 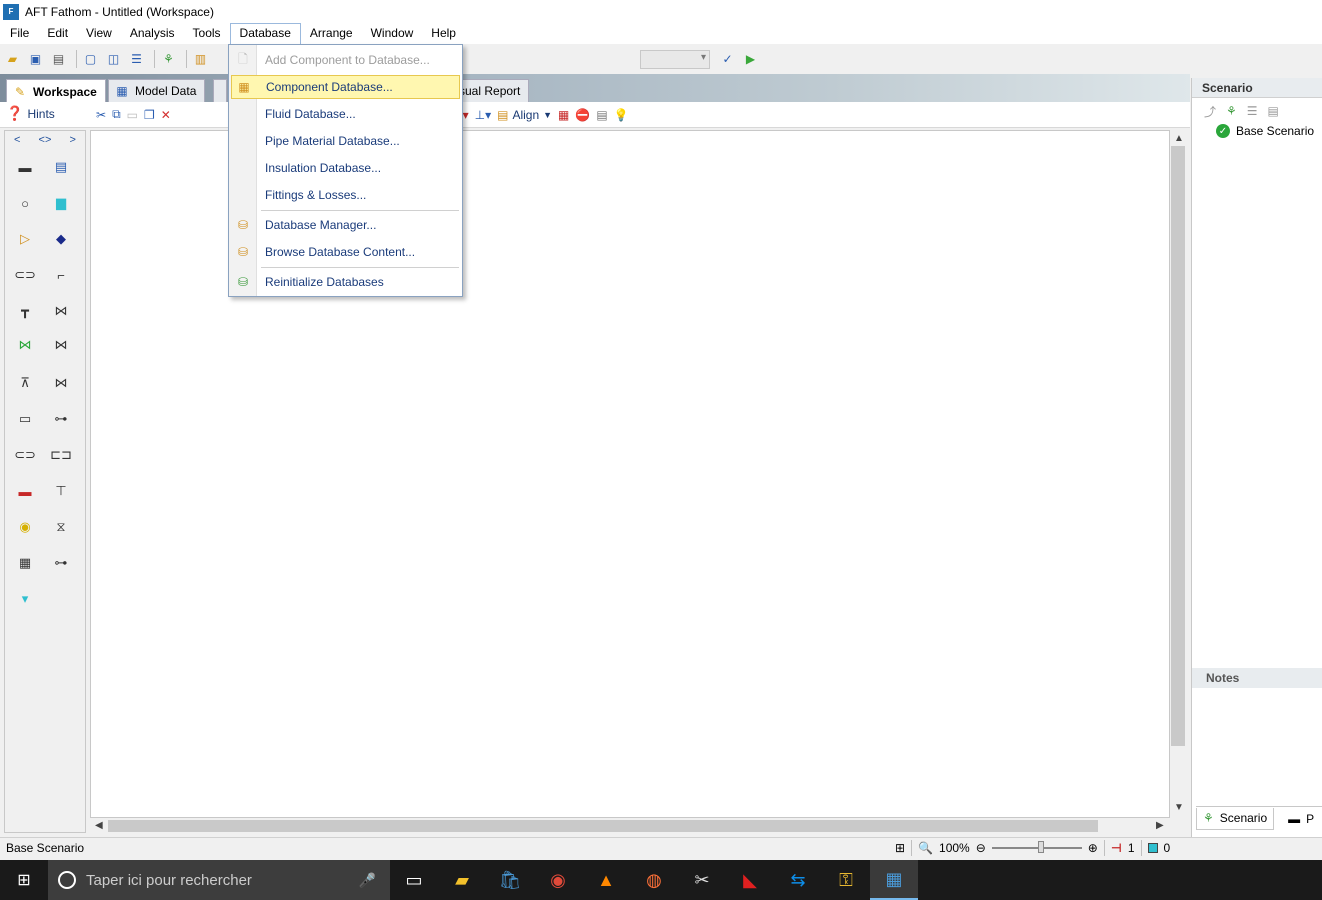 What do you see at coordinates (219, 880) in the screenshot?
I see `taskbar-search: Taper ici pour rechercher 🎤` at bounding box center [219, 880].